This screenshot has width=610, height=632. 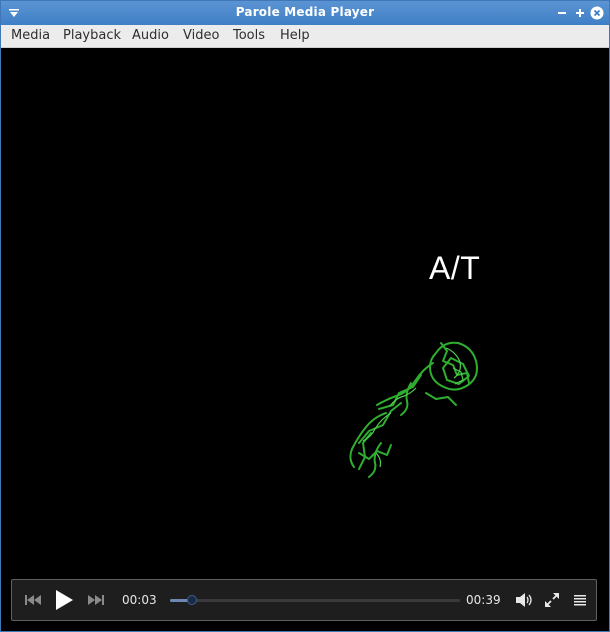 I want to click on menu-video: Video, so click(x=201, y=35).